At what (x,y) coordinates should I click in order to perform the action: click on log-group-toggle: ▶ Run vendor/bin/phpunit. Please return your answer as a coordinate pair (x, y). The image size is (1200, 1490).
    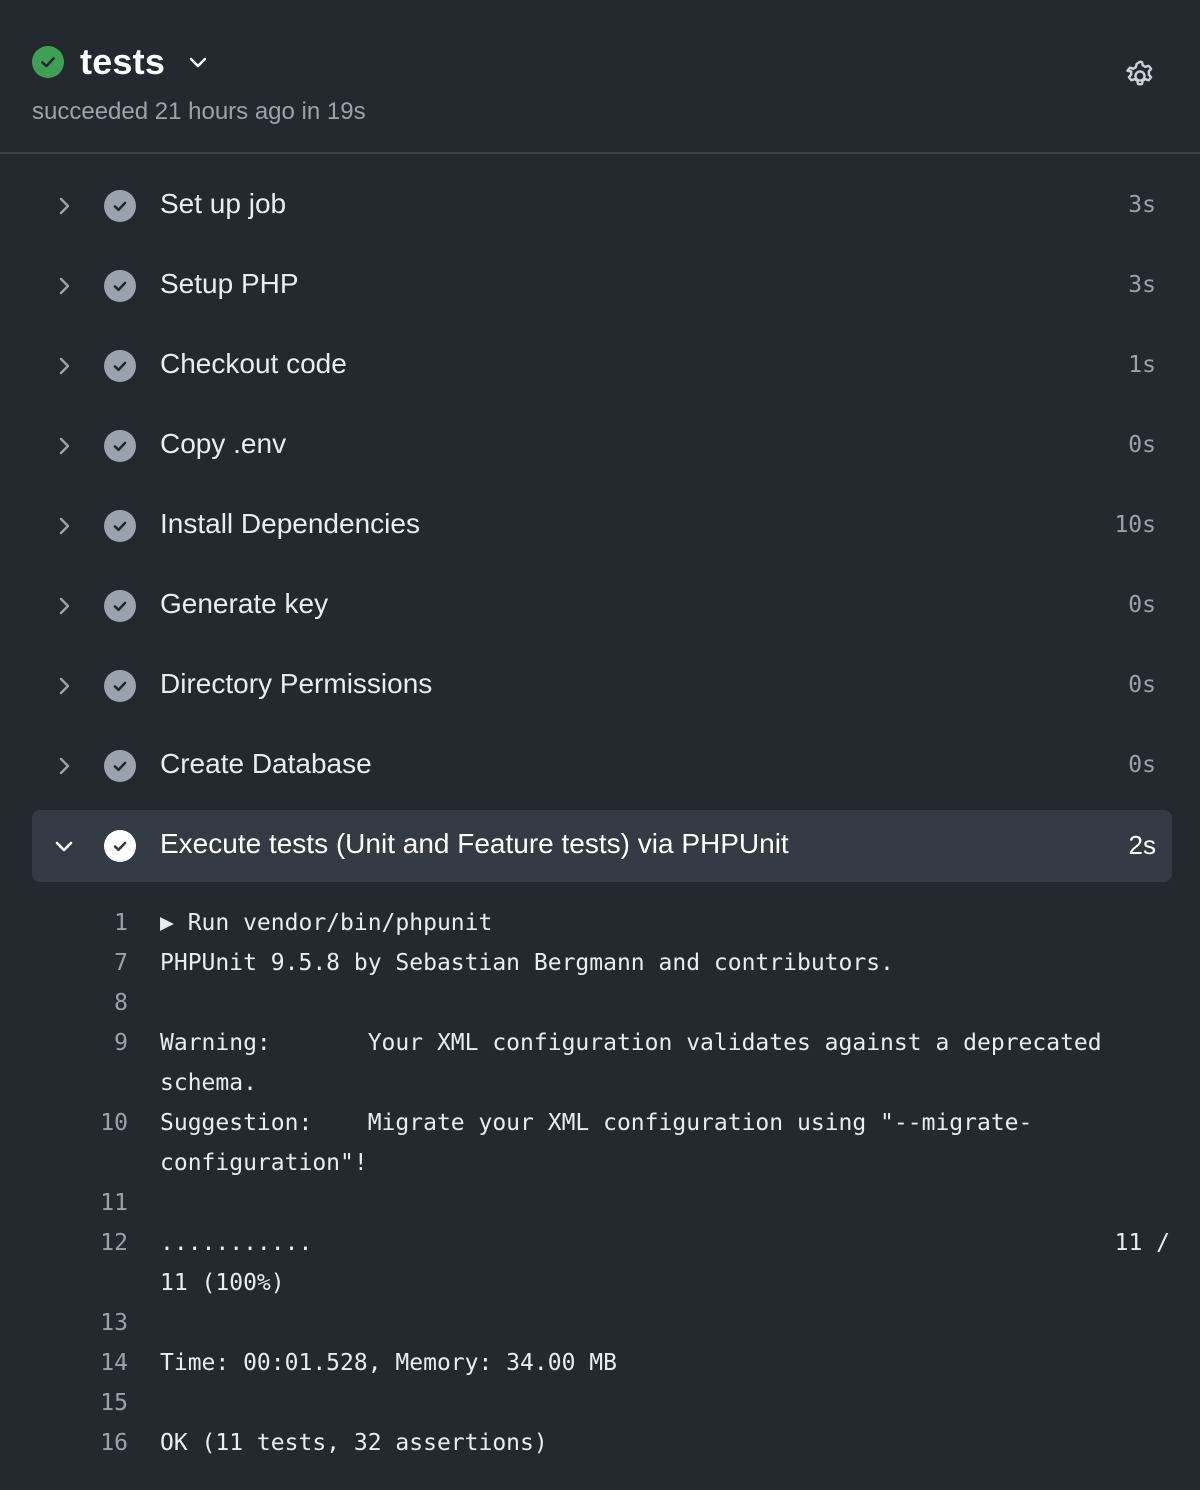
    Looking at the image, I should click on (326, 923).